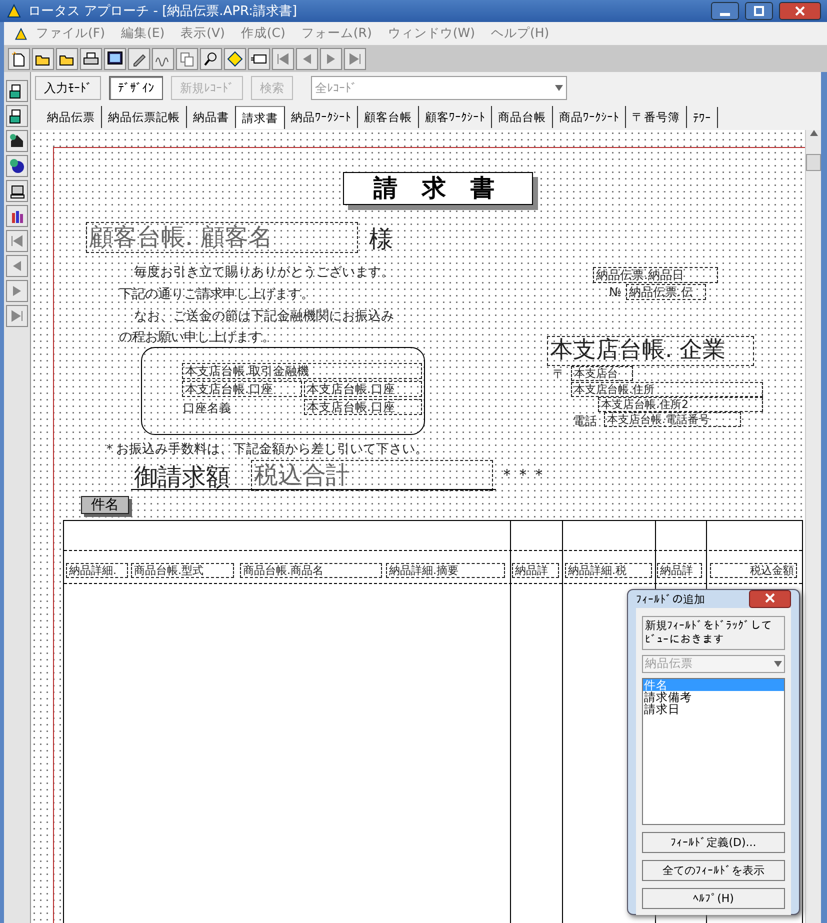 The width and height of the screenshot is (827, 923). Describe the element at coordinates (713, 633) in the screenshot. I see `instruction-text: 新規ﾌｨｰﾙﾄﾞをﾄﾞﾗｯｸﾞしてﾋﾞｭｰにおきます` at that location.